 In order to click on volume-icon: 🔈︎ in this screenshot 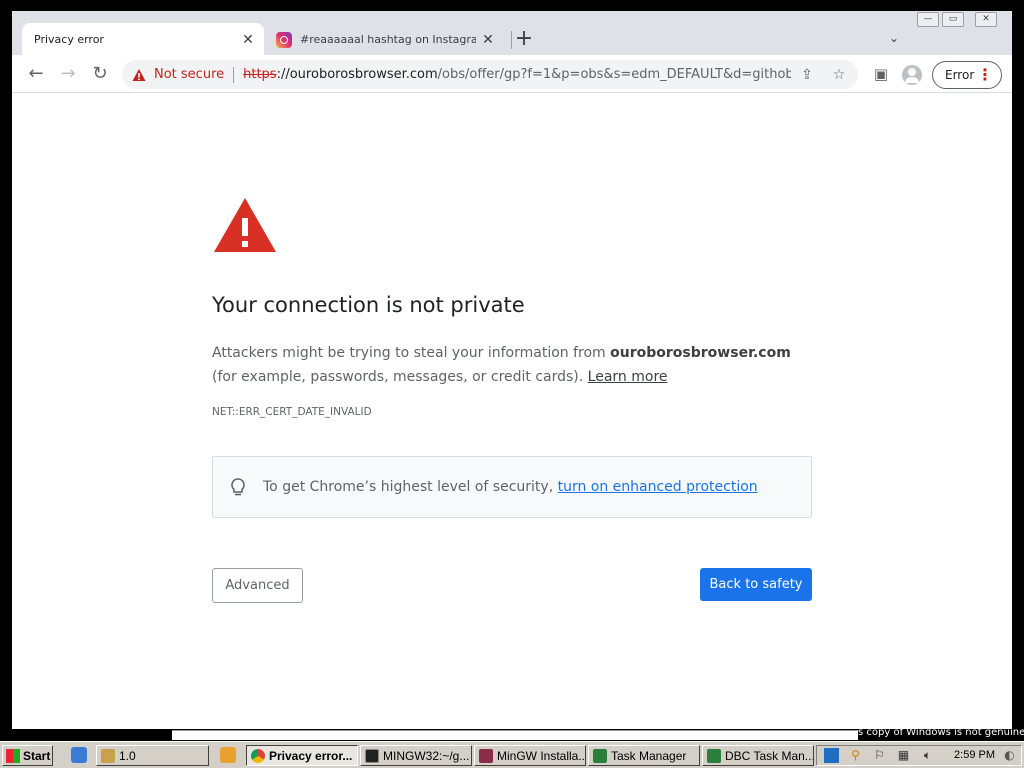, I will do `click(927, 755)`.